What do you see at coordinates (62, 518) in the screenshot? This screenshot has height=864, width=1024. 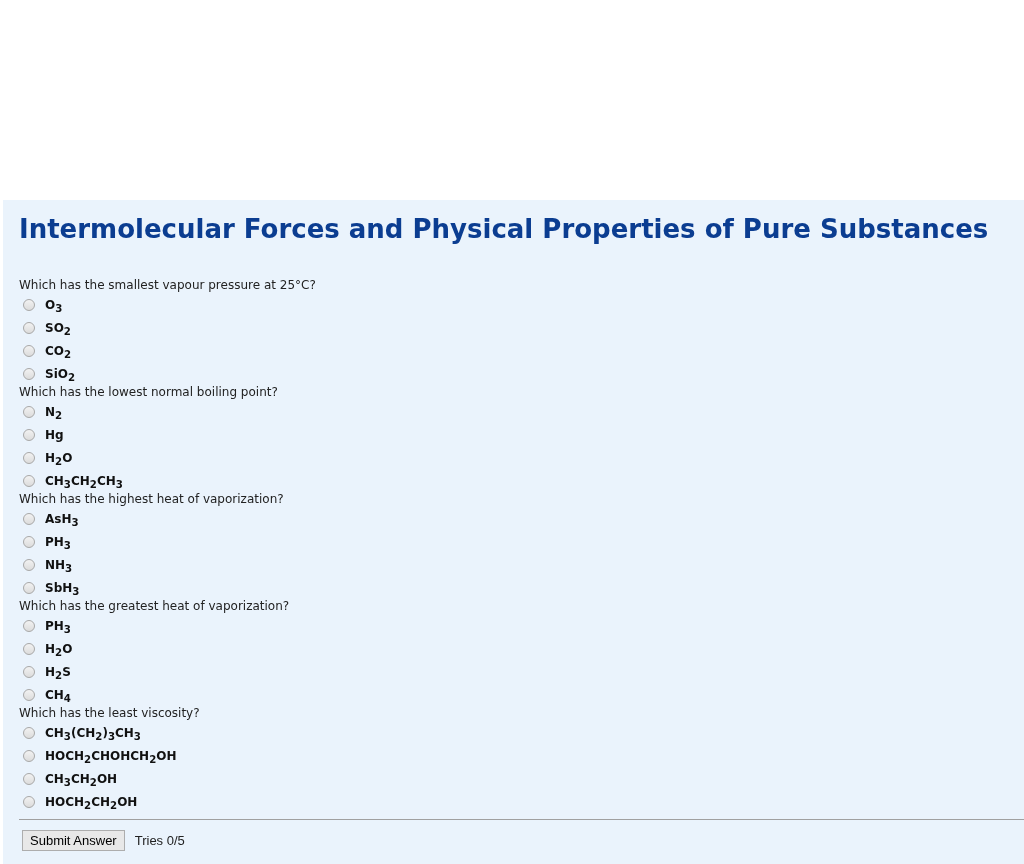 I see `answer-option: AsH$_{3}$` at bounding box center [62, 518].